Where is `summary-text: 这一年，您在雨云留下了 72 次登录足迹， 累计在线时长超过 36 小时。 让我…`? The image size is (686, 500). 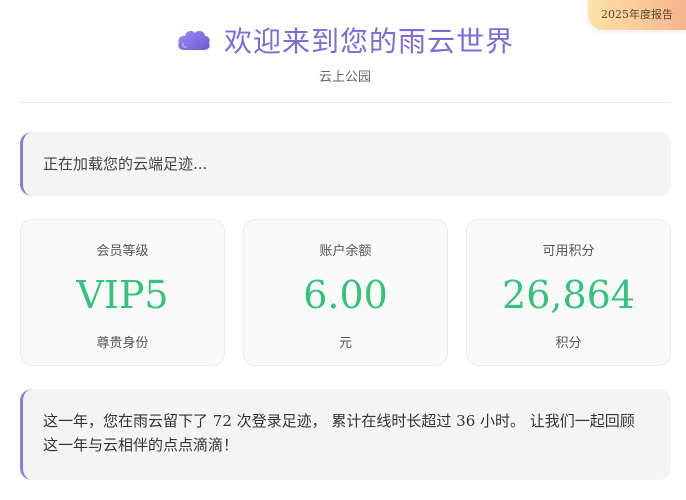
summary-text: 这一年，您在雨云留下了 72 次登录足迹， 累计在线时长超过 36 小时。 让我… is located at coordinates (348, 433).